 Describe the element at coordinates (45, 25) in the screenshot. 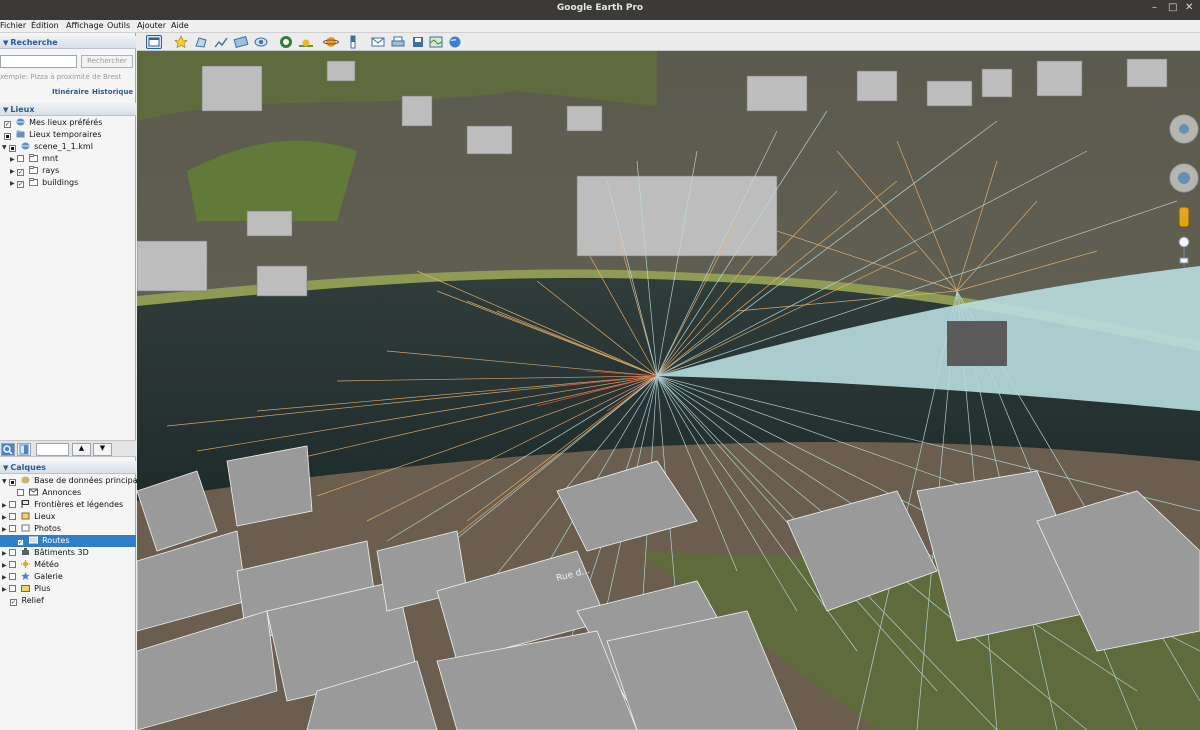

I see `menu-edition: Édition` at that location.